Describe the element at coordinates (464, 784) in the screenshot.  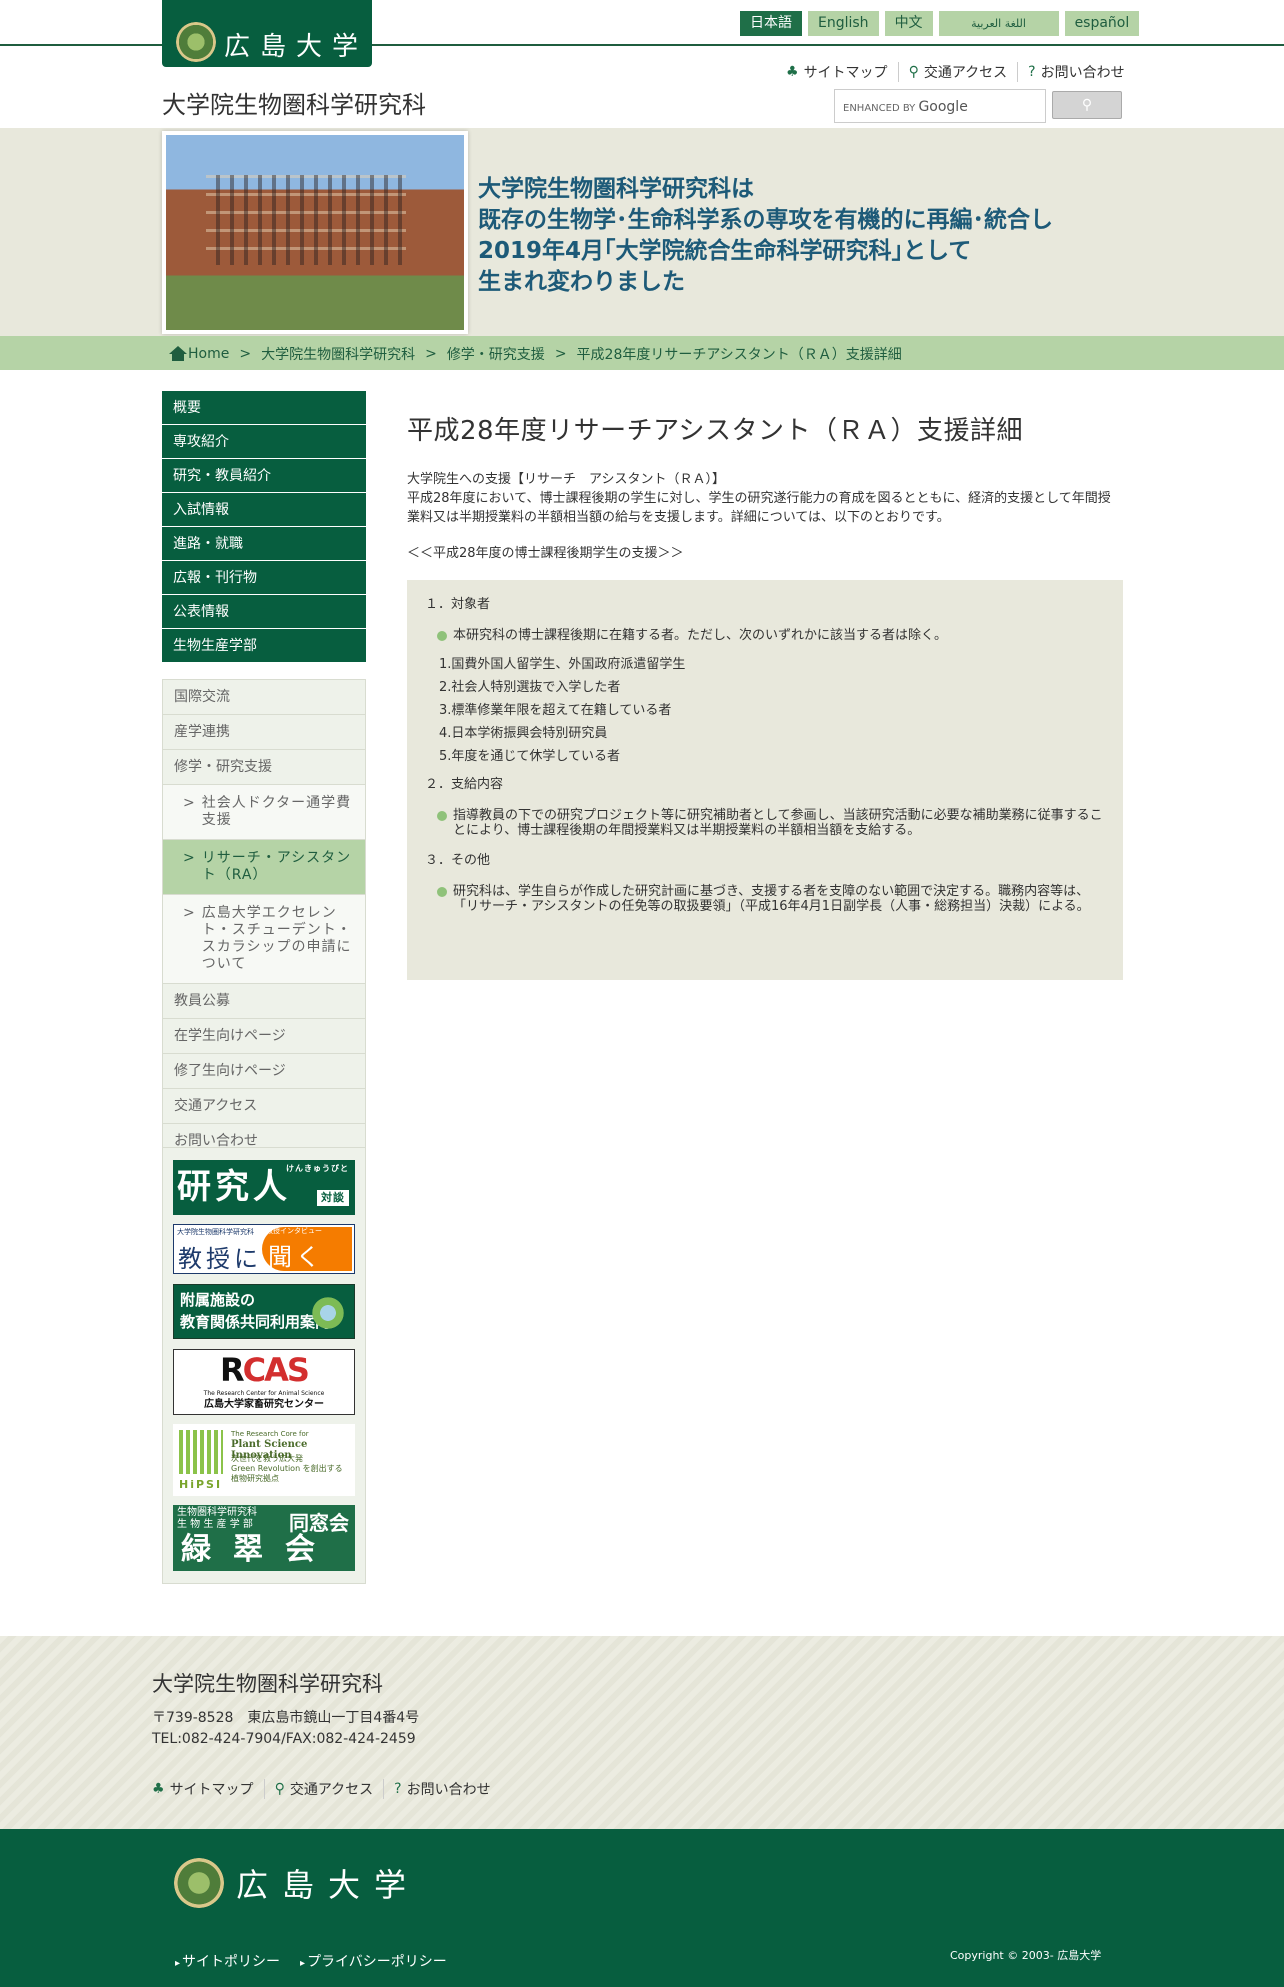
I see `section-heading-payment: ２．支給内容` at that location.